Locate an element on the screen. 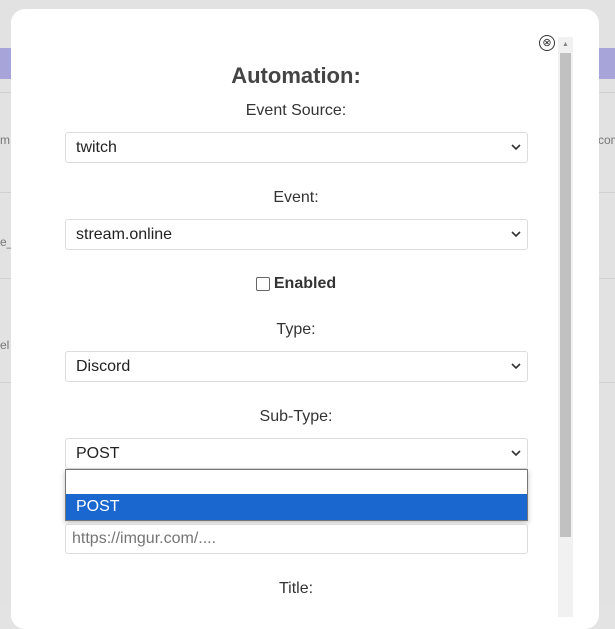 This screenshot has width=615, height=629. event-select: stream.online is located at coordinates (296, 234).